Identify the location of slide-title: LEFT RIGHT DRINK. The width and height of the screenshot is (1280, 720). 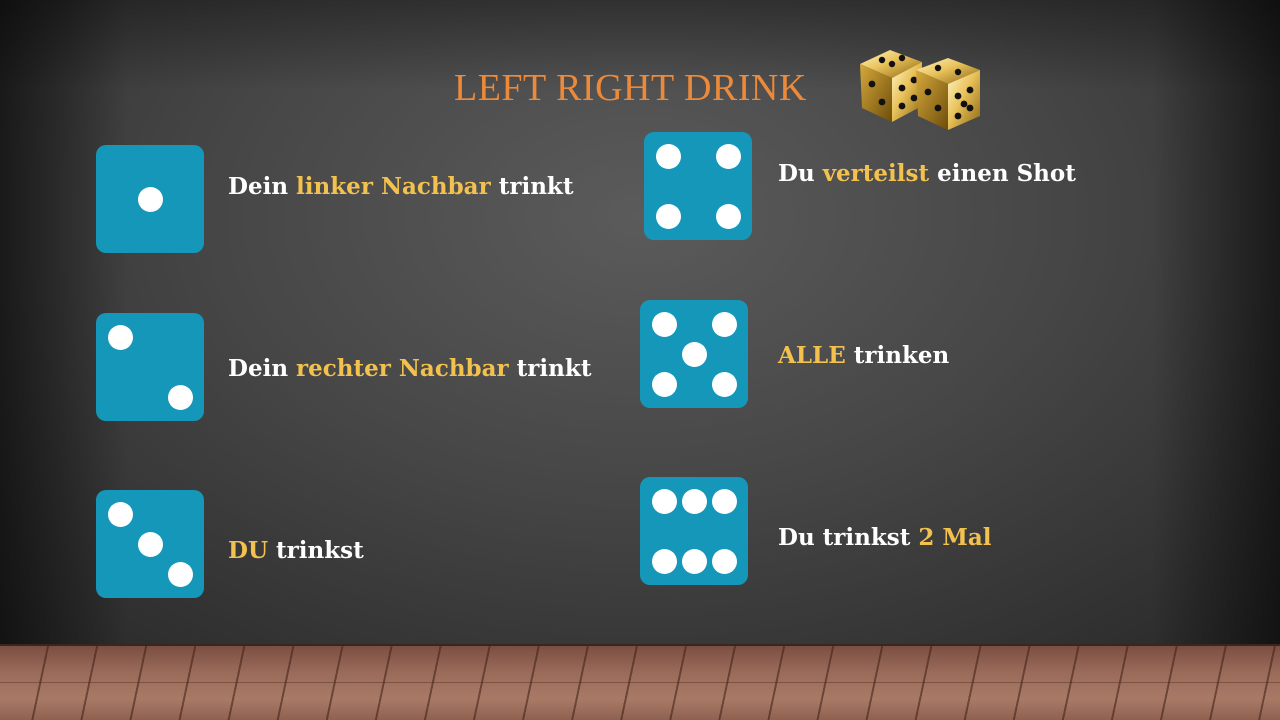
(630, 88).